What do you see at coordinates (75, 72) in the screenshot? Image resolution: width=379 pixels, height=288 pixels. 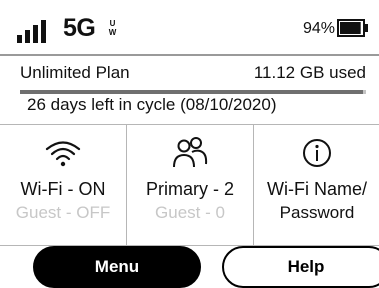 I see `plan-name: Unlimited Plan` at bounding box center [75, 72].